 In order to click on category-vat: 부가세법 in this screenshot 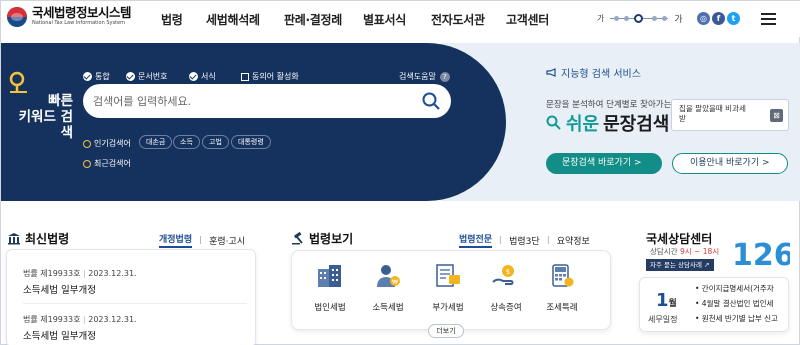, I will do `click(448, 288)`.